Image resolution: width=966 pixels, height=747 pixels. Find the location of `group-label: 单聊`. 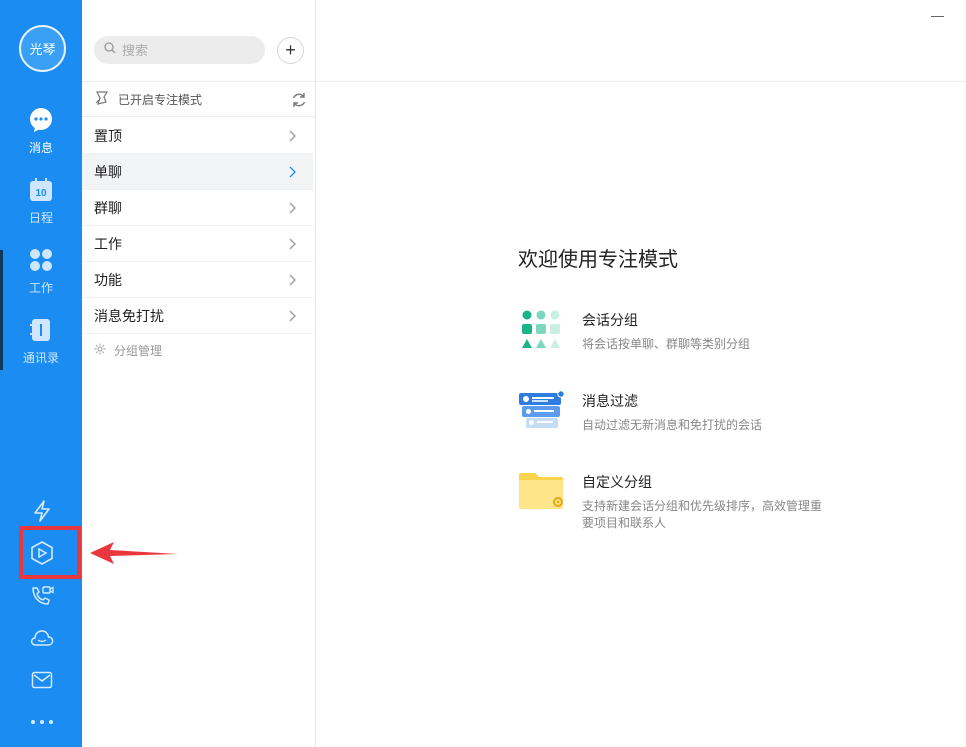

group-label: 单聊 is located at coordinates (108, 171).